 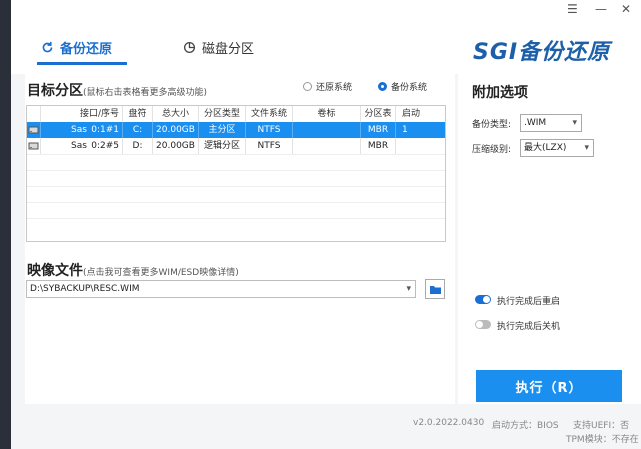 What do you see at coordinates (145, 93) in the screenshot?
I see `section-note: (鼠标右击表格看更多高级功能)` at bounding box center [145, 93].